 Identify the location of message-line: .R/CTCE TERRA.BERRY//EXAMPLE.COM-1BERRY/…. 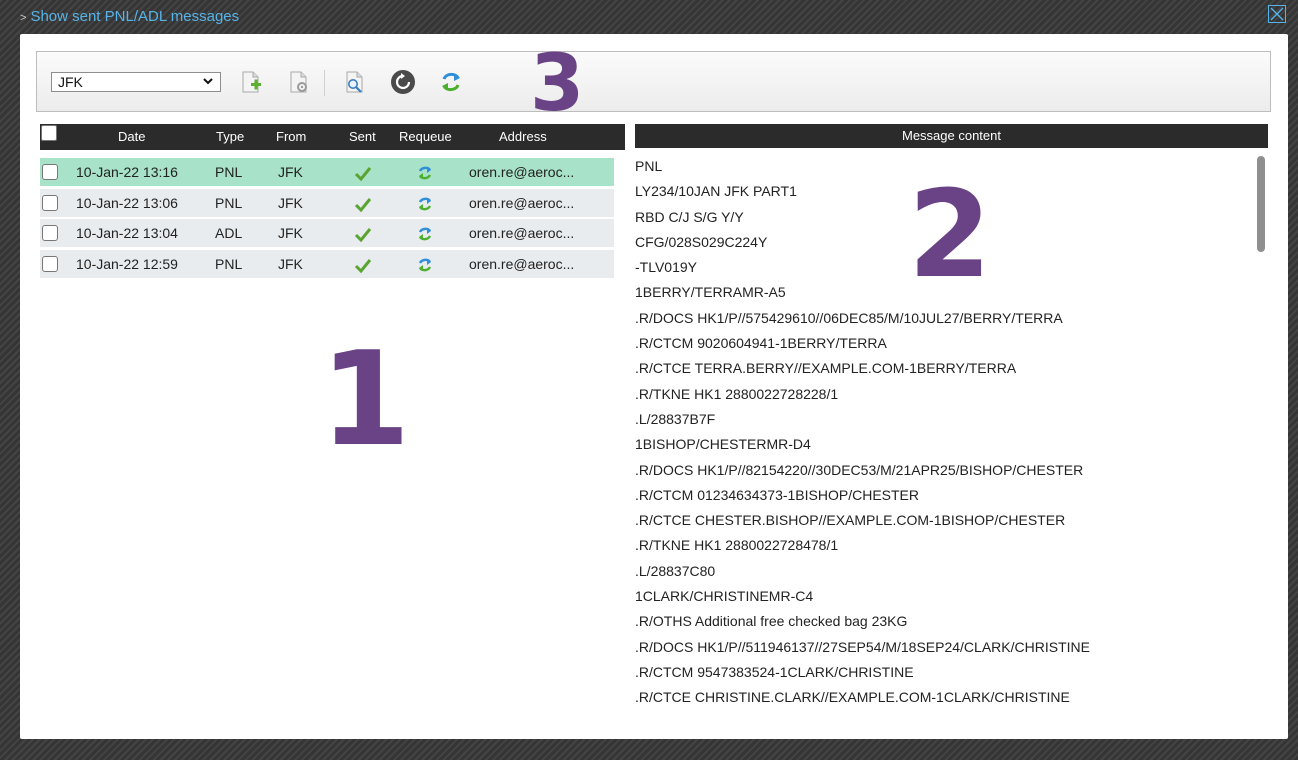
(826, 368).